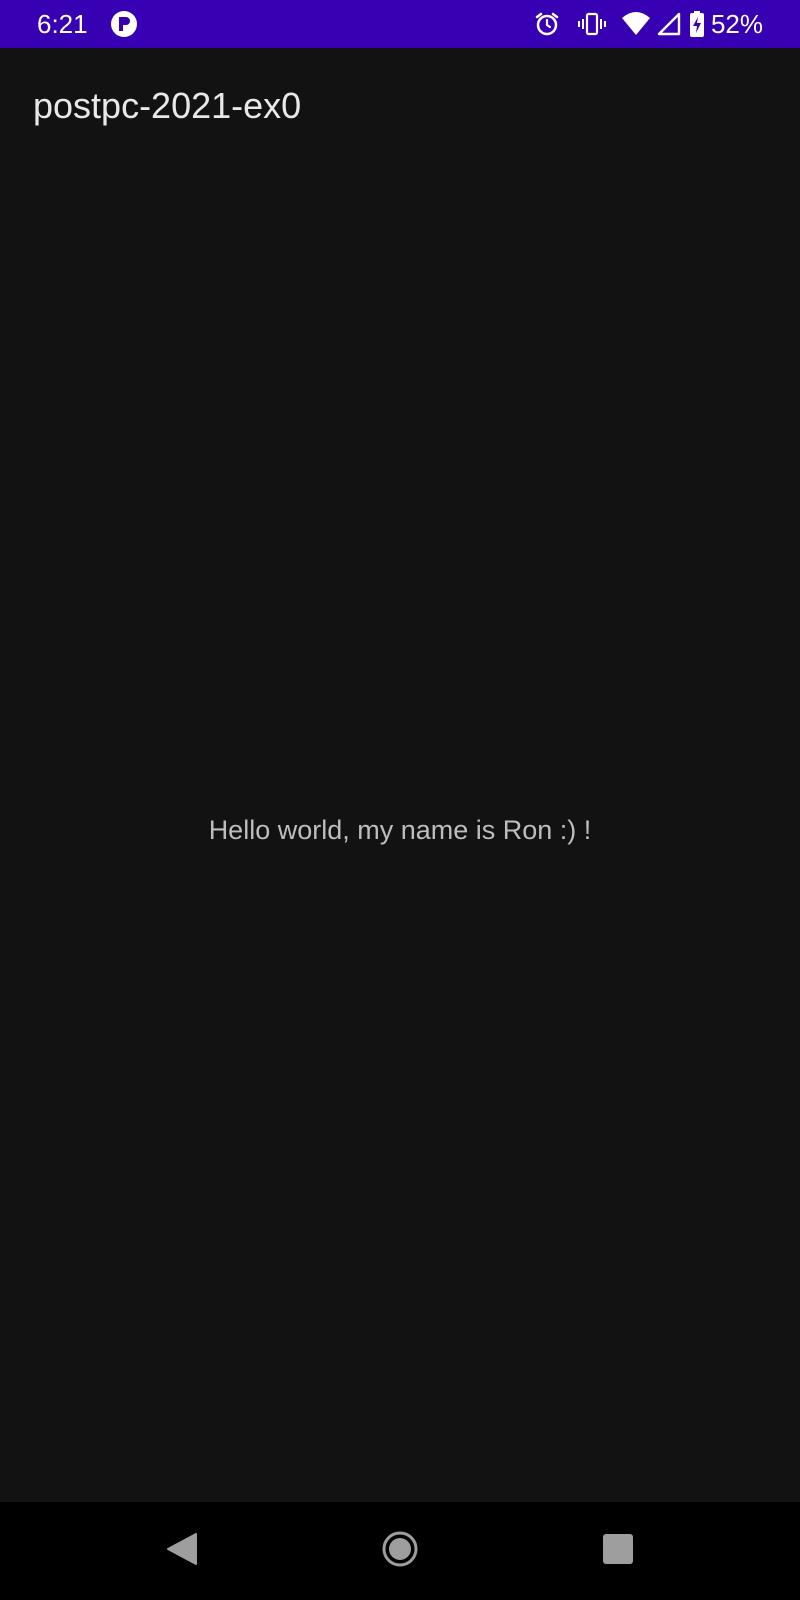 The image size is (800, 1600). I want to click on status-icons: 52%, so click(648, 24).